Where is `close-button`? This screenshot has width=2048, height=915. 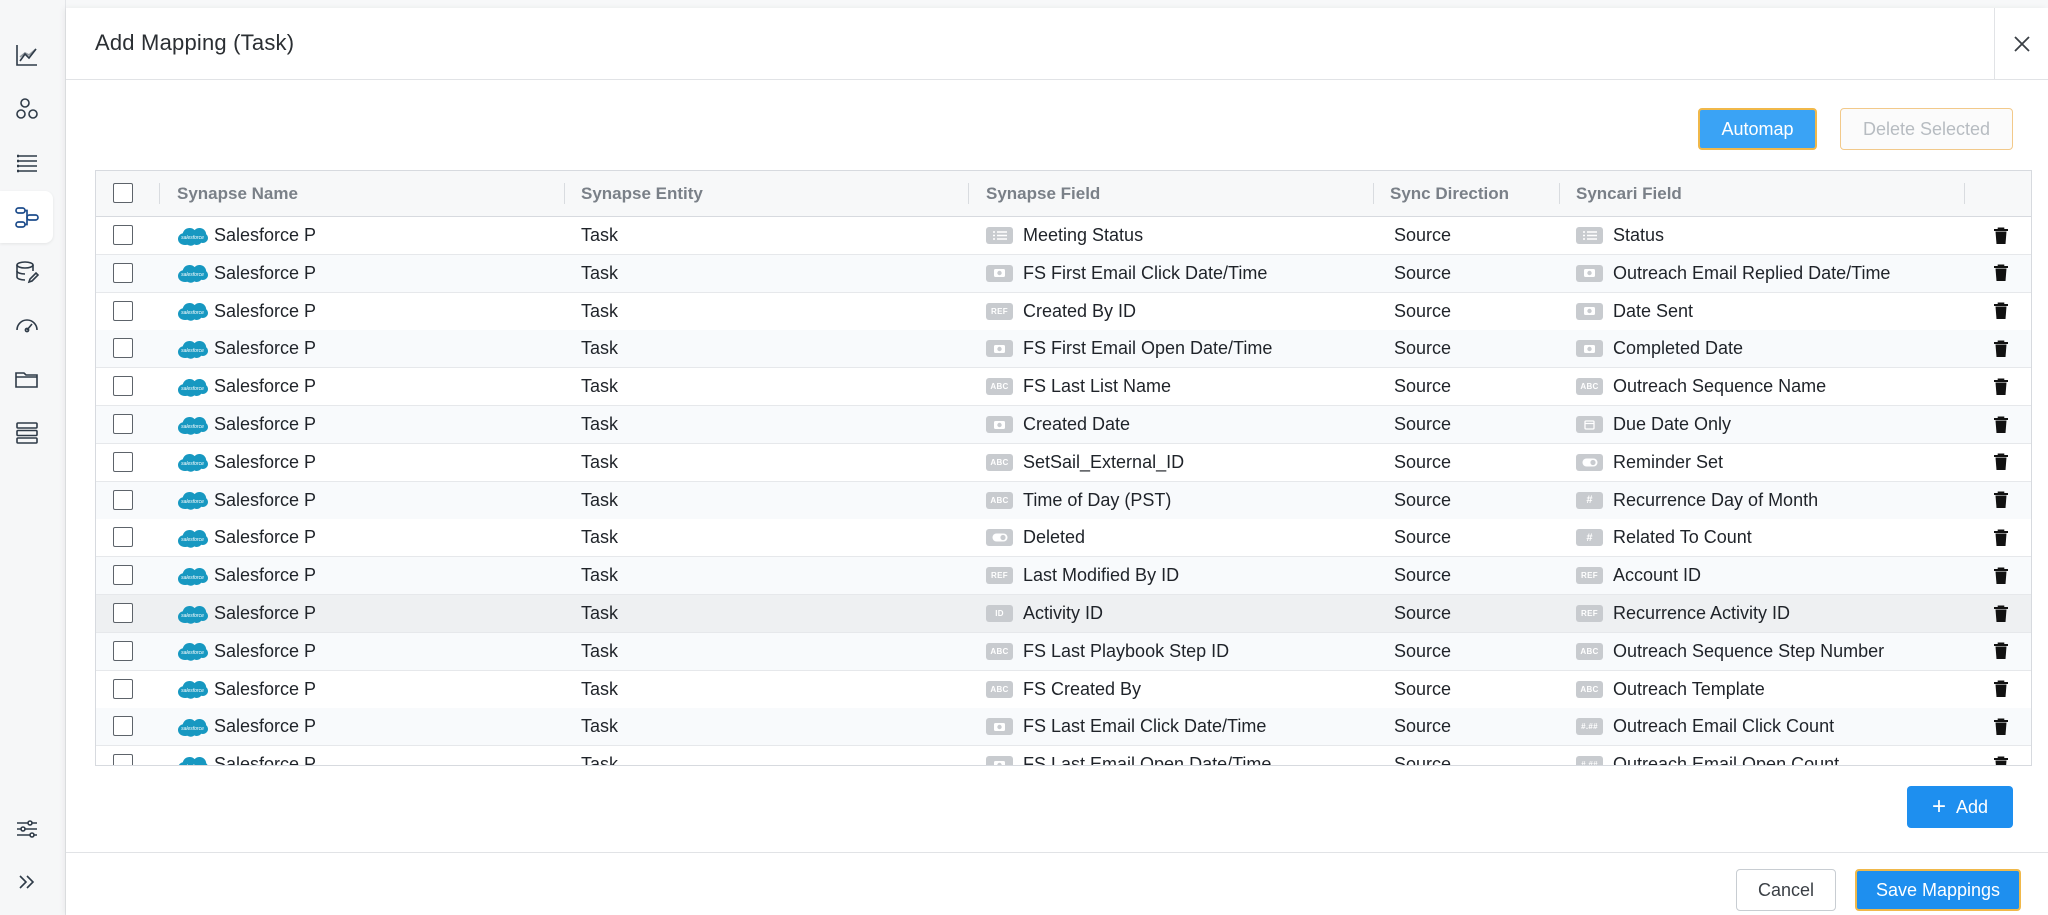 close-button is located at coordinates (2021, 43).